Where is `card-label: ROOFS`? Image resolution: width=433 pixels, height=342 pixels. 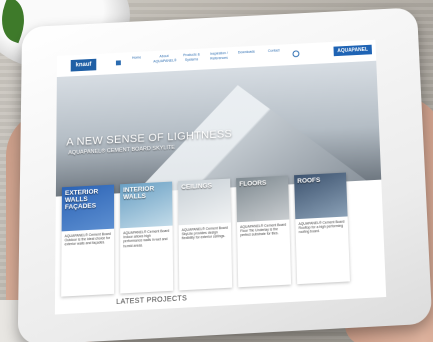 card-label: ROOFS is located at coordinates (309, 181).